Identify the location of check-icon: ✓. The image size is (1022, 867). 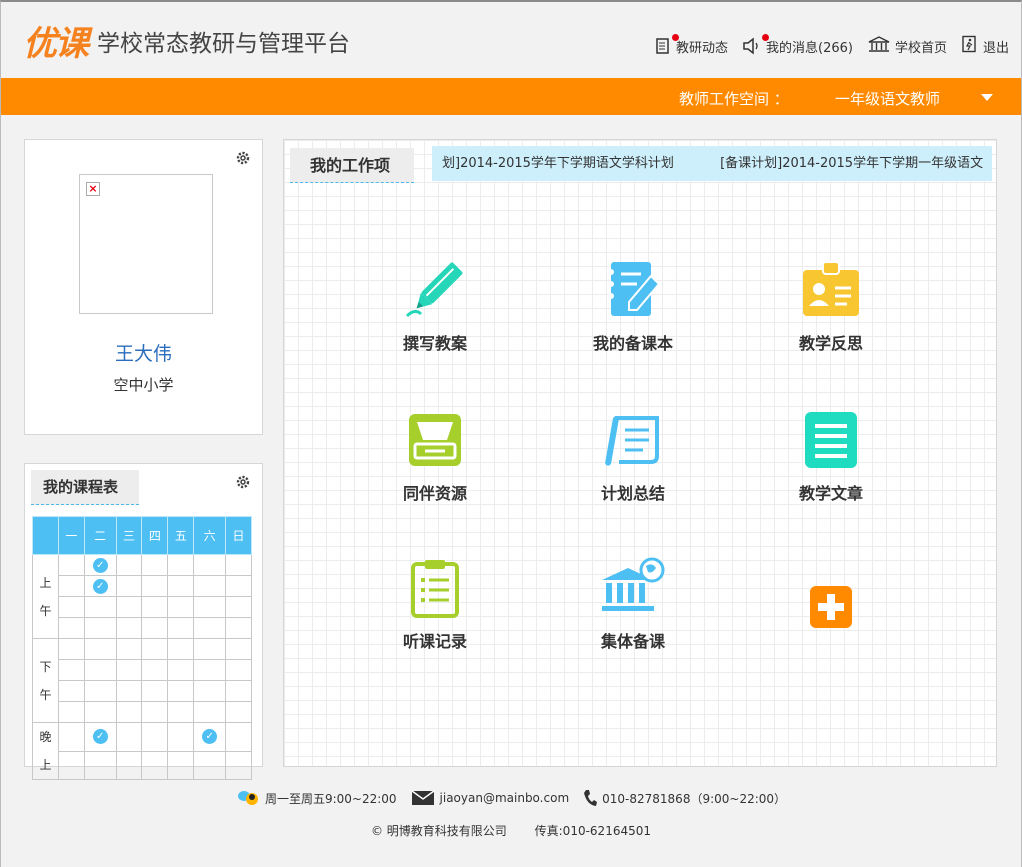
(100, 586).